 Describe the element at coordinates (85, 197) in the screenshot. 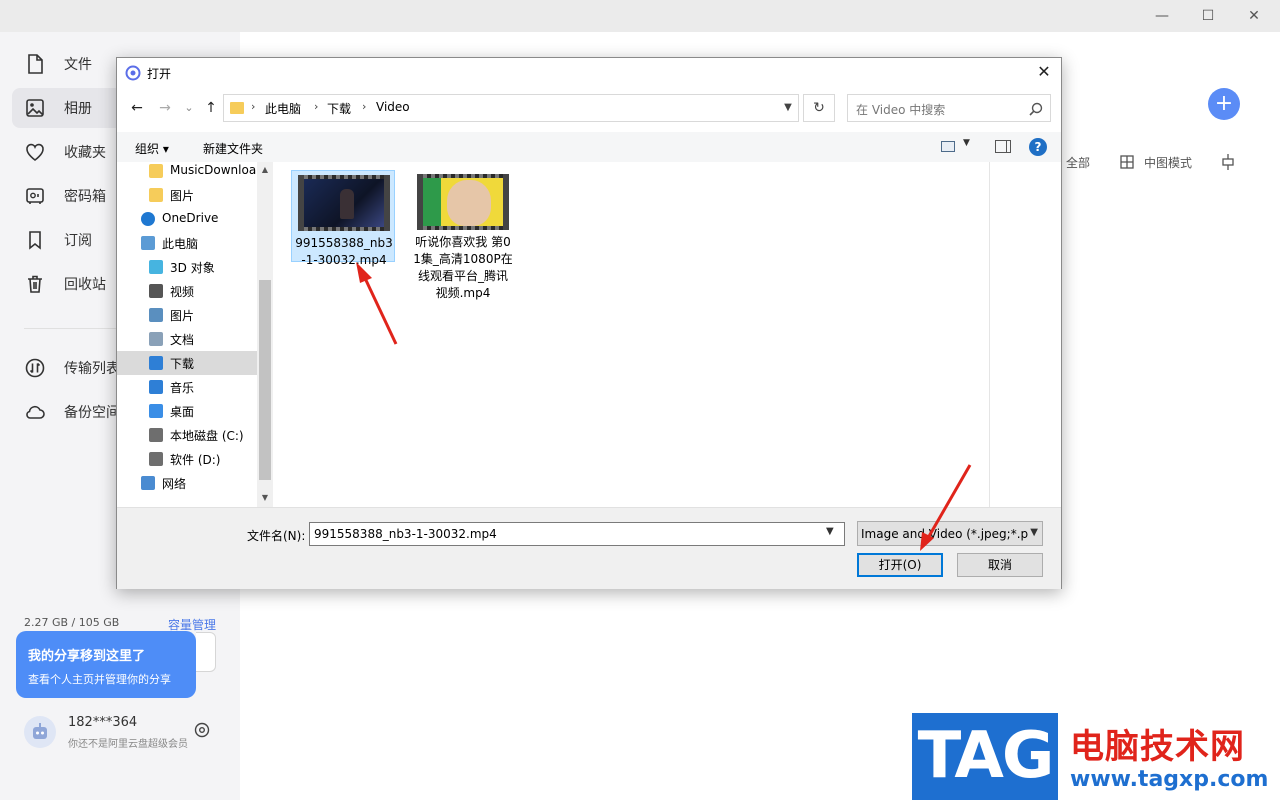

I see `sidebar-item-label: 密码箱` at that location.